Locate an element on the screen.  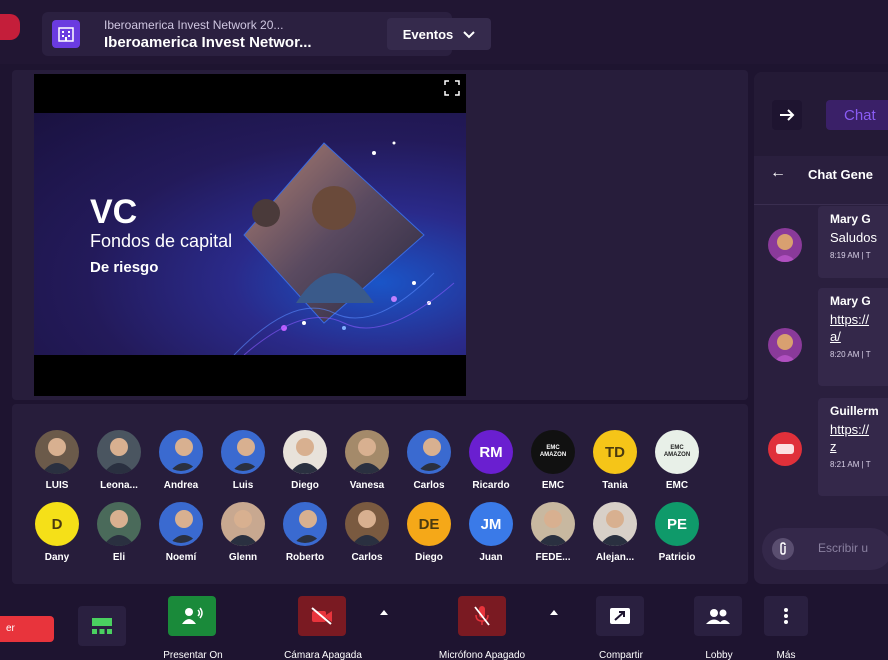
participant-name: Glenn is located at coordinates (243, 557).